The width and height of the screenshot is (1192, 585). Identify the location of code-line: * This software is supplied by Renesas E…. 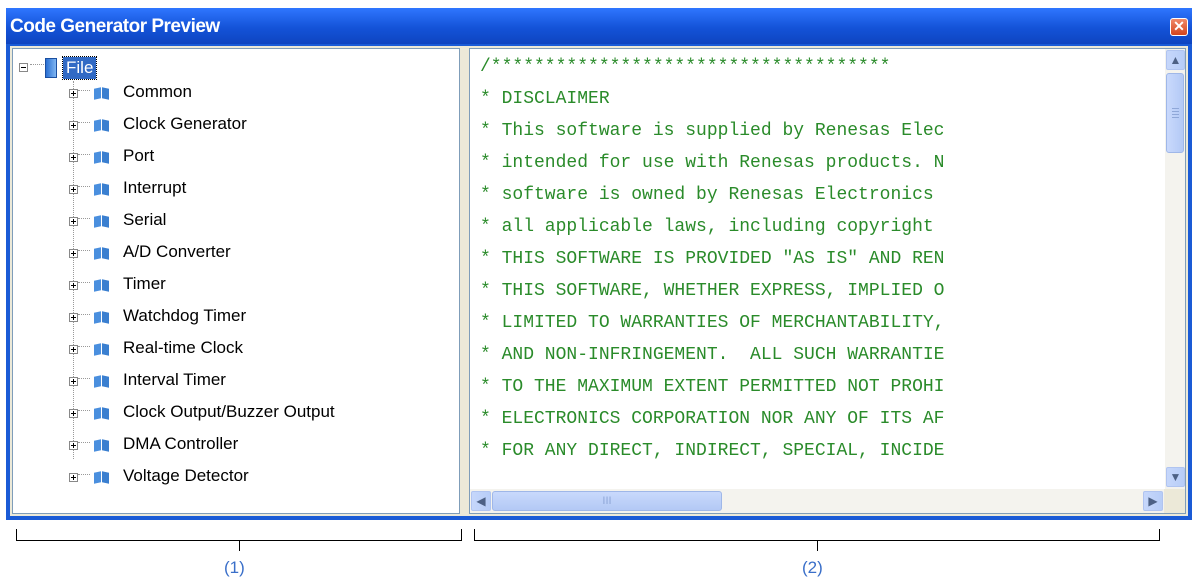
(712, 131).